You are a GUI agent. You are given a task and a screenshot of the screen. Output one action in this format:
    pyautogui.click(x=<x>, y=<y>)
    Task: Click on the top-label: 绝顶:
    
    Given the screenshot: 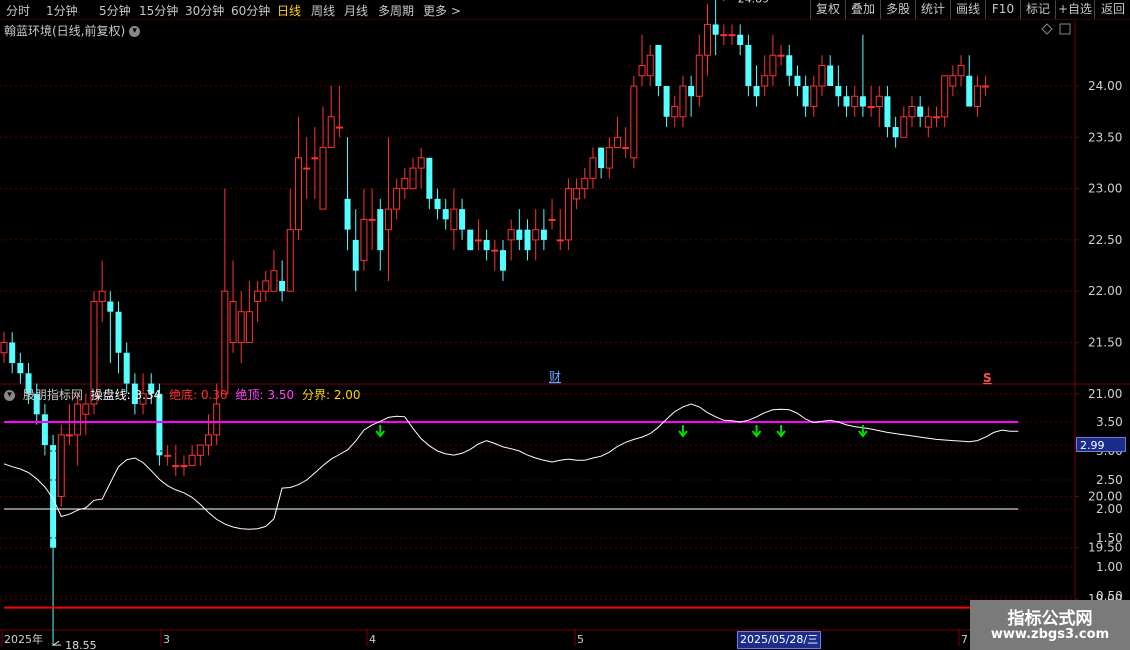 What is the action you would take?
    pyautogui.click(x=249, y=395)
    